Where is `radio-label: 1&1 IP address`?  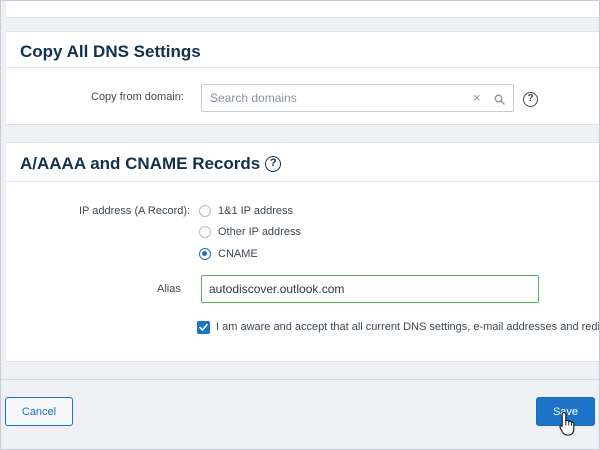 radio-label: 1&1 IP address is located at coordinates (256, 211).